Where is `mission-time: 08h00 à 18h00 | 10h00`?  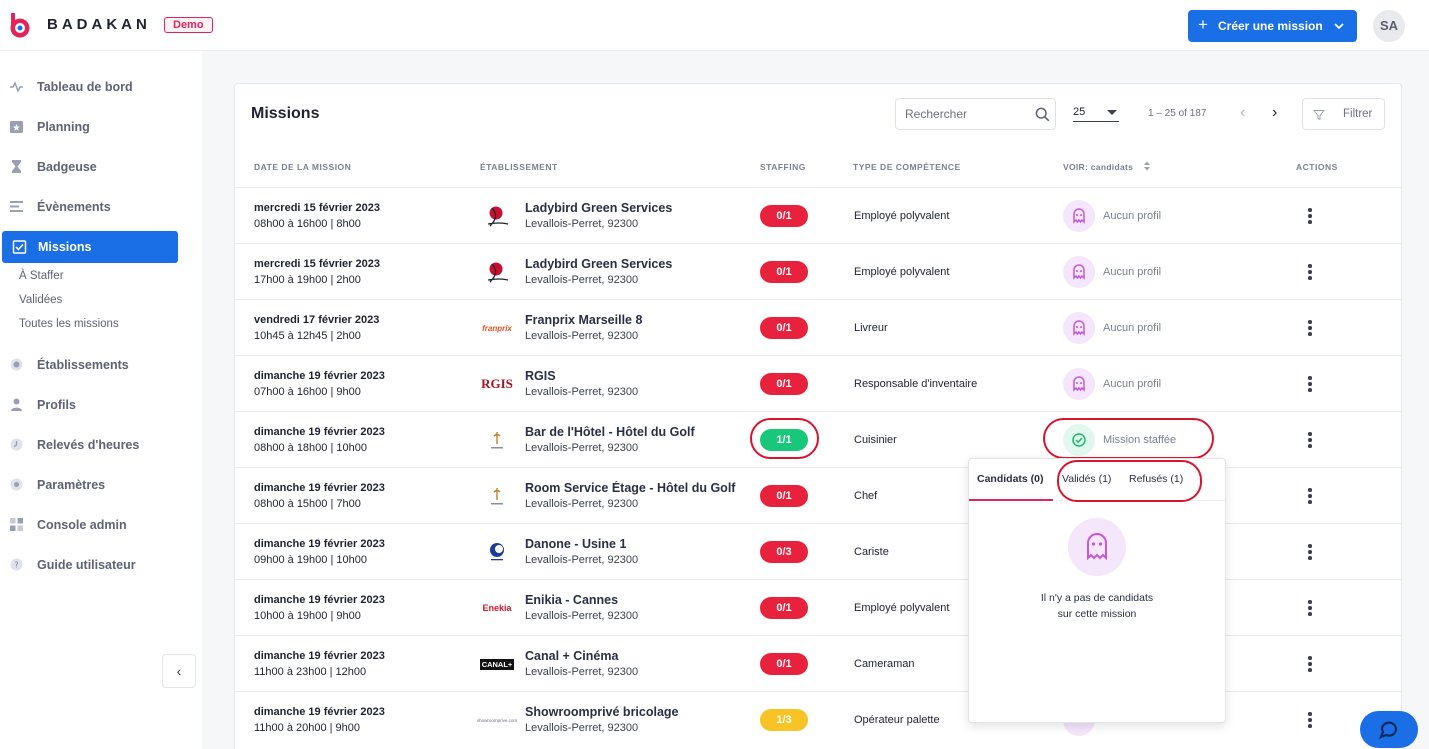 mission-time: 08h00 à 18h00 | 10h00 is located at coordinates (310, 448).